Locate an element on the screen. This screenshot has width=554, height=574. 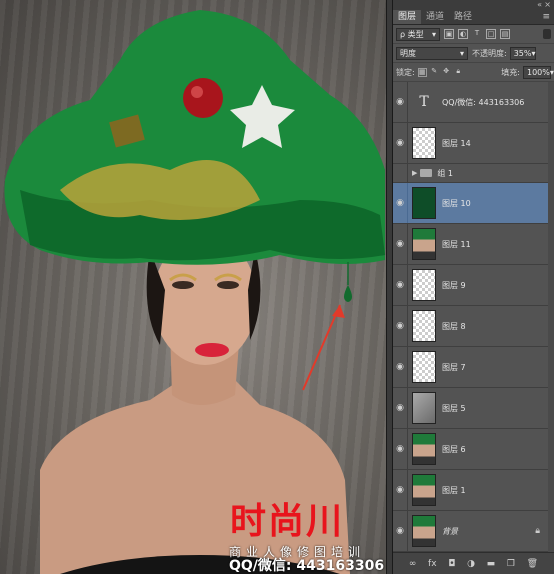
layer-row-selected: ◉ 图层 10 is located at coordinates (473, 203).